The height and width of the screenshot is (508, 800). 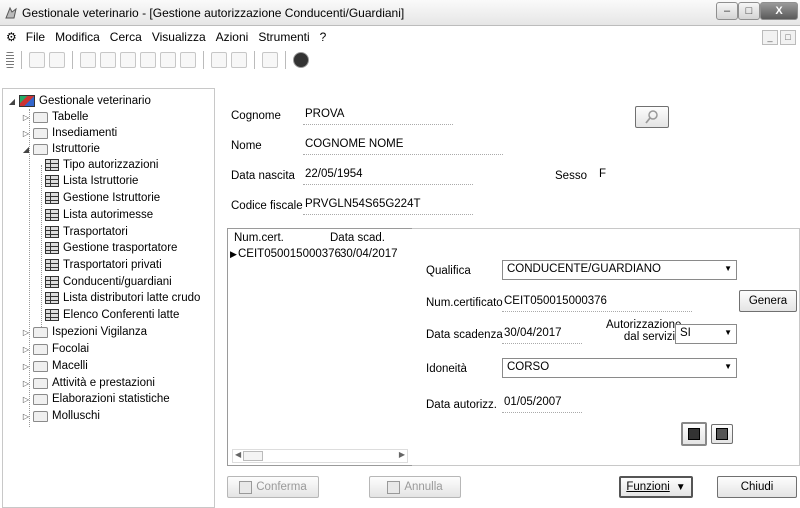 I want to click on folder-icon, so click(x=40, y=349).